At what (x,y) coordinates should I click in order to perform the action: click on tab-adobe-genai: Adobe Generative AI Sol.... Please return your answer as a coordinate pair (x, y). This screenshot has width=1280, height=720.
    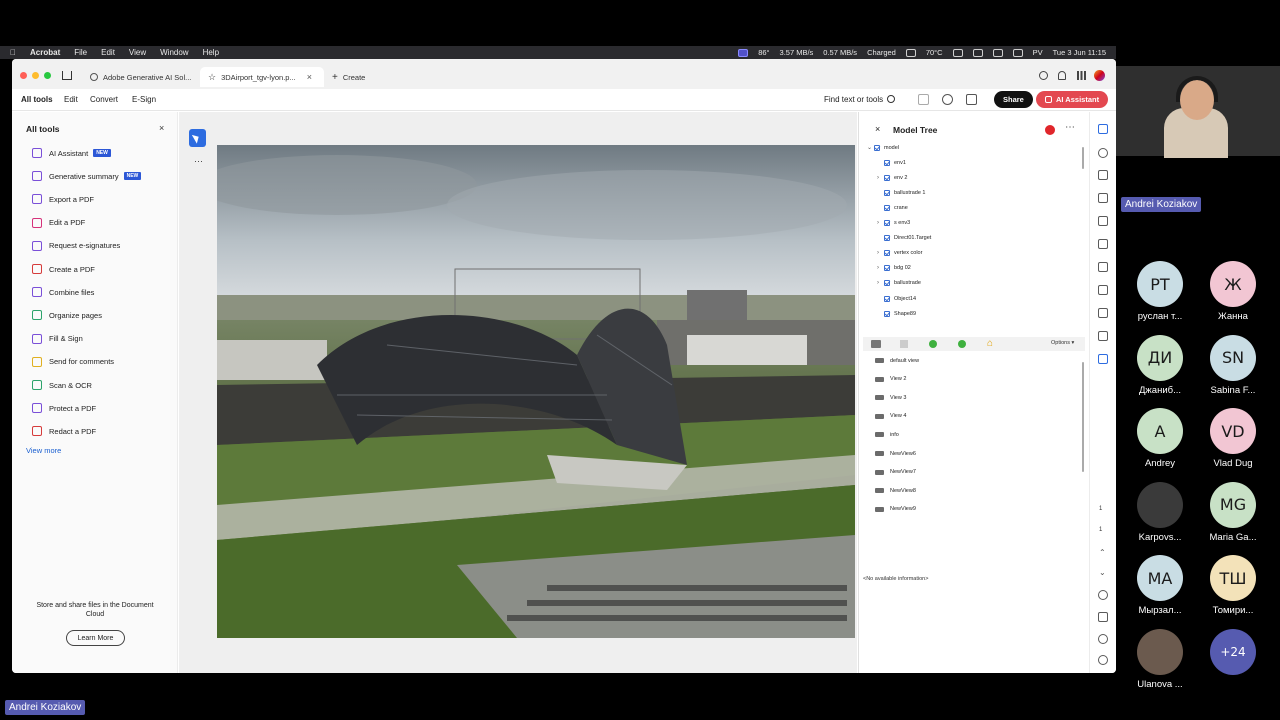
    Looking at the image, I should click on (140, 77).